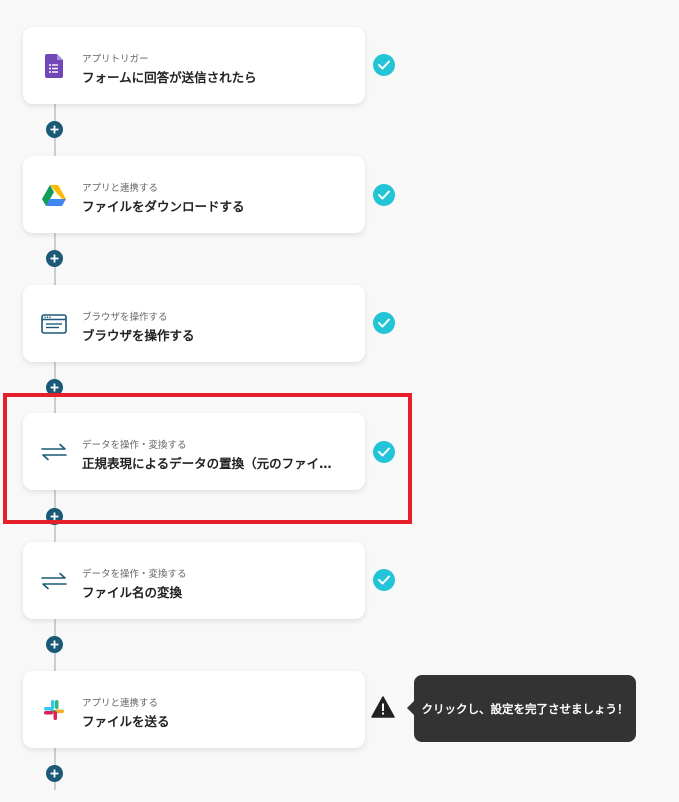 The image size is (679, 802). What do you see at coordinates (132, 592) in the screenshot?
I see `step-title: ファイル名の変換` at bounding box center [132, 592].